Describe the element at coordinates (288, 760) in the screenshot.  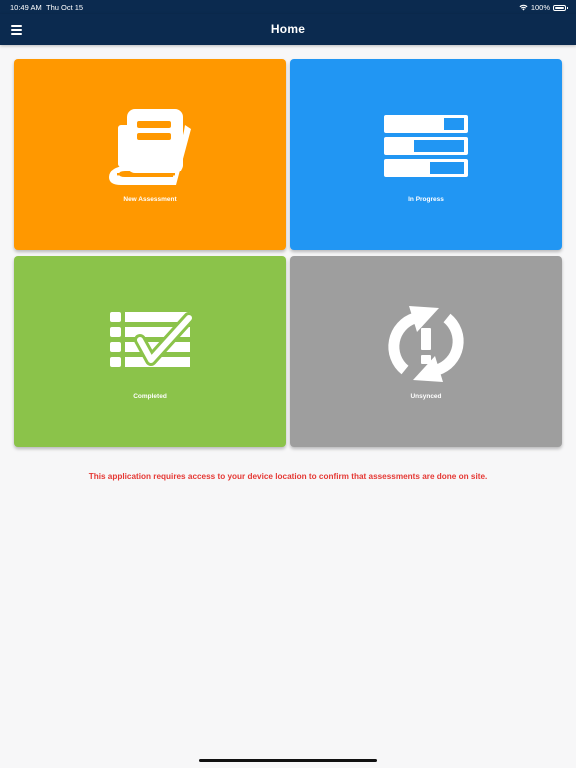
I see `home-indicator` at that location.